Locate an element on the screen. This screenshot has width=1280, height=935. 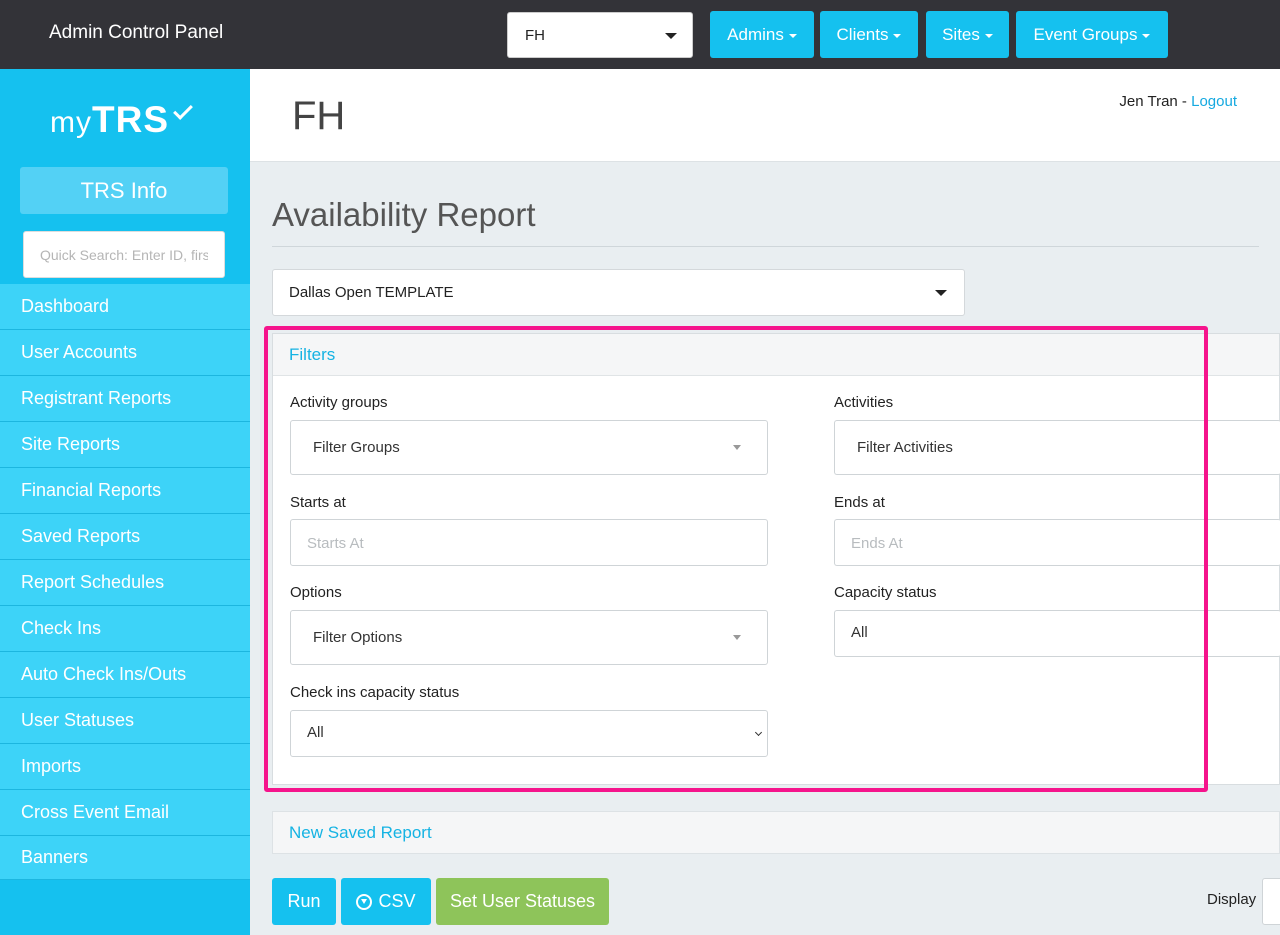
sites-menu-button: Sites is located at coordinates (967, 34).